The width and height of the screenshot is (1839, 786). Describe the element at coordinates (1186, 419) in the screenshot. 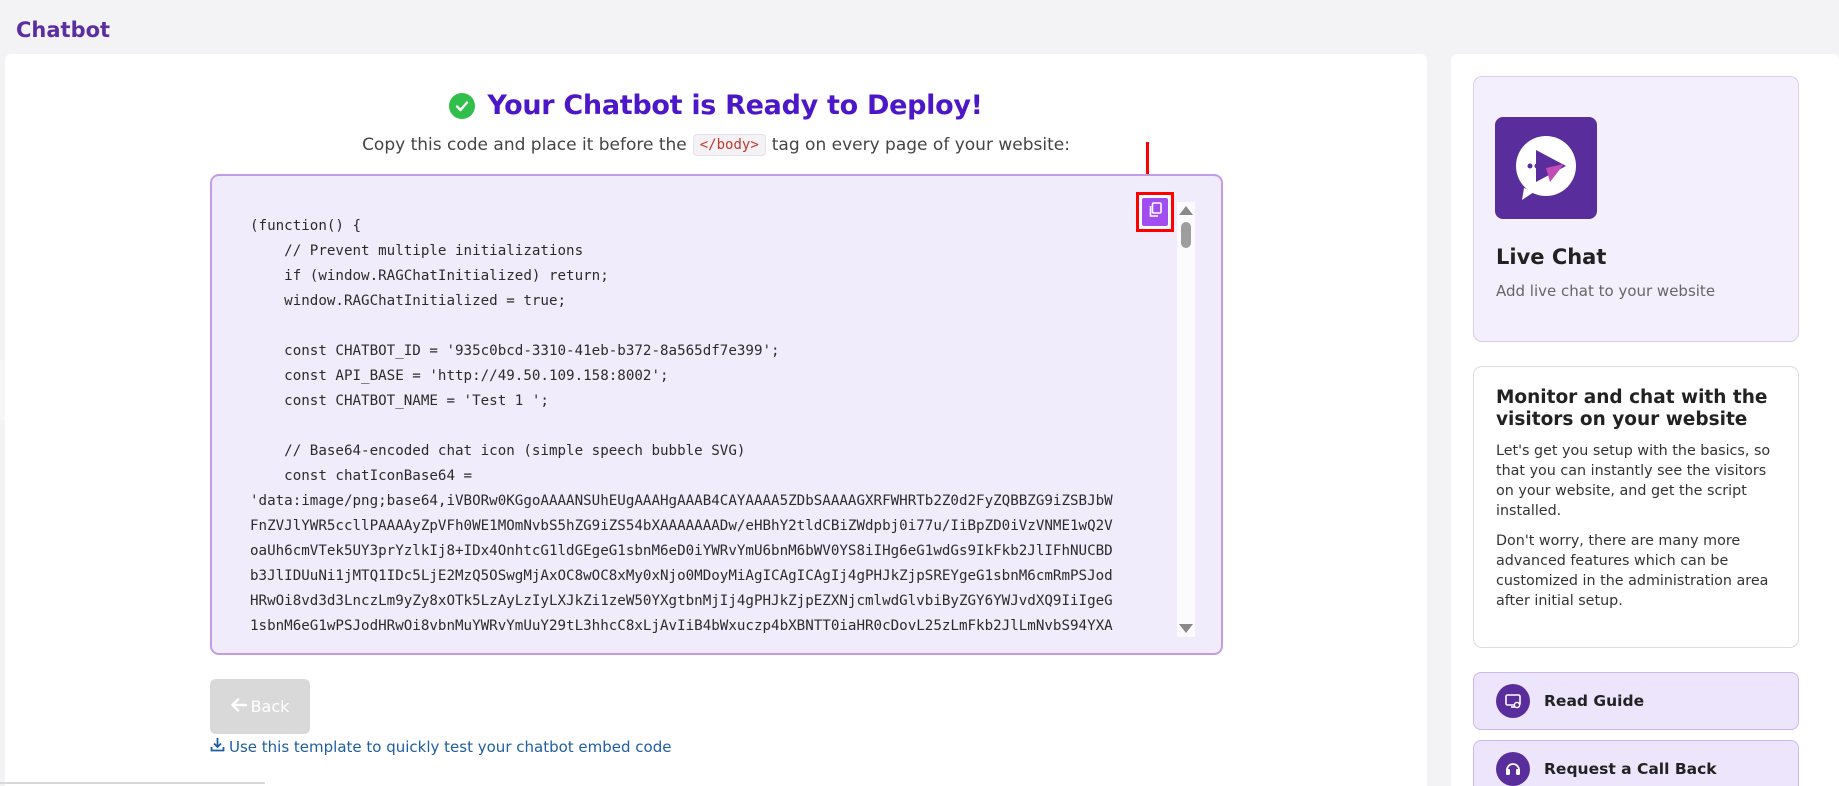

I see `code-scrollbar` at that location.